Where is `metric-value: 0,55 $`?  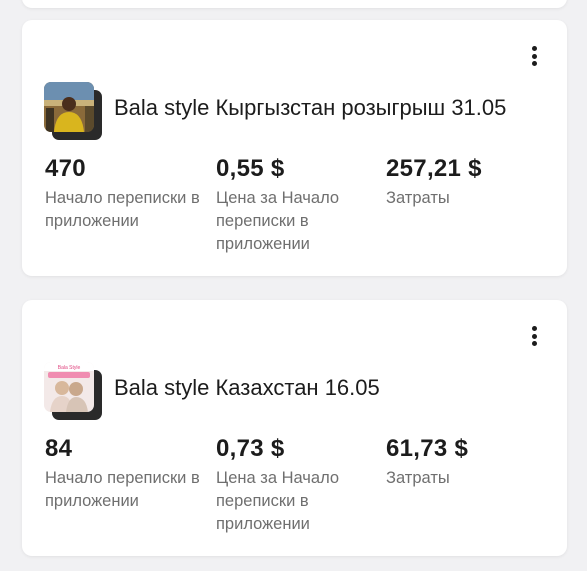 metric-value: 0,55 $ is located at coordinates (250, 168).